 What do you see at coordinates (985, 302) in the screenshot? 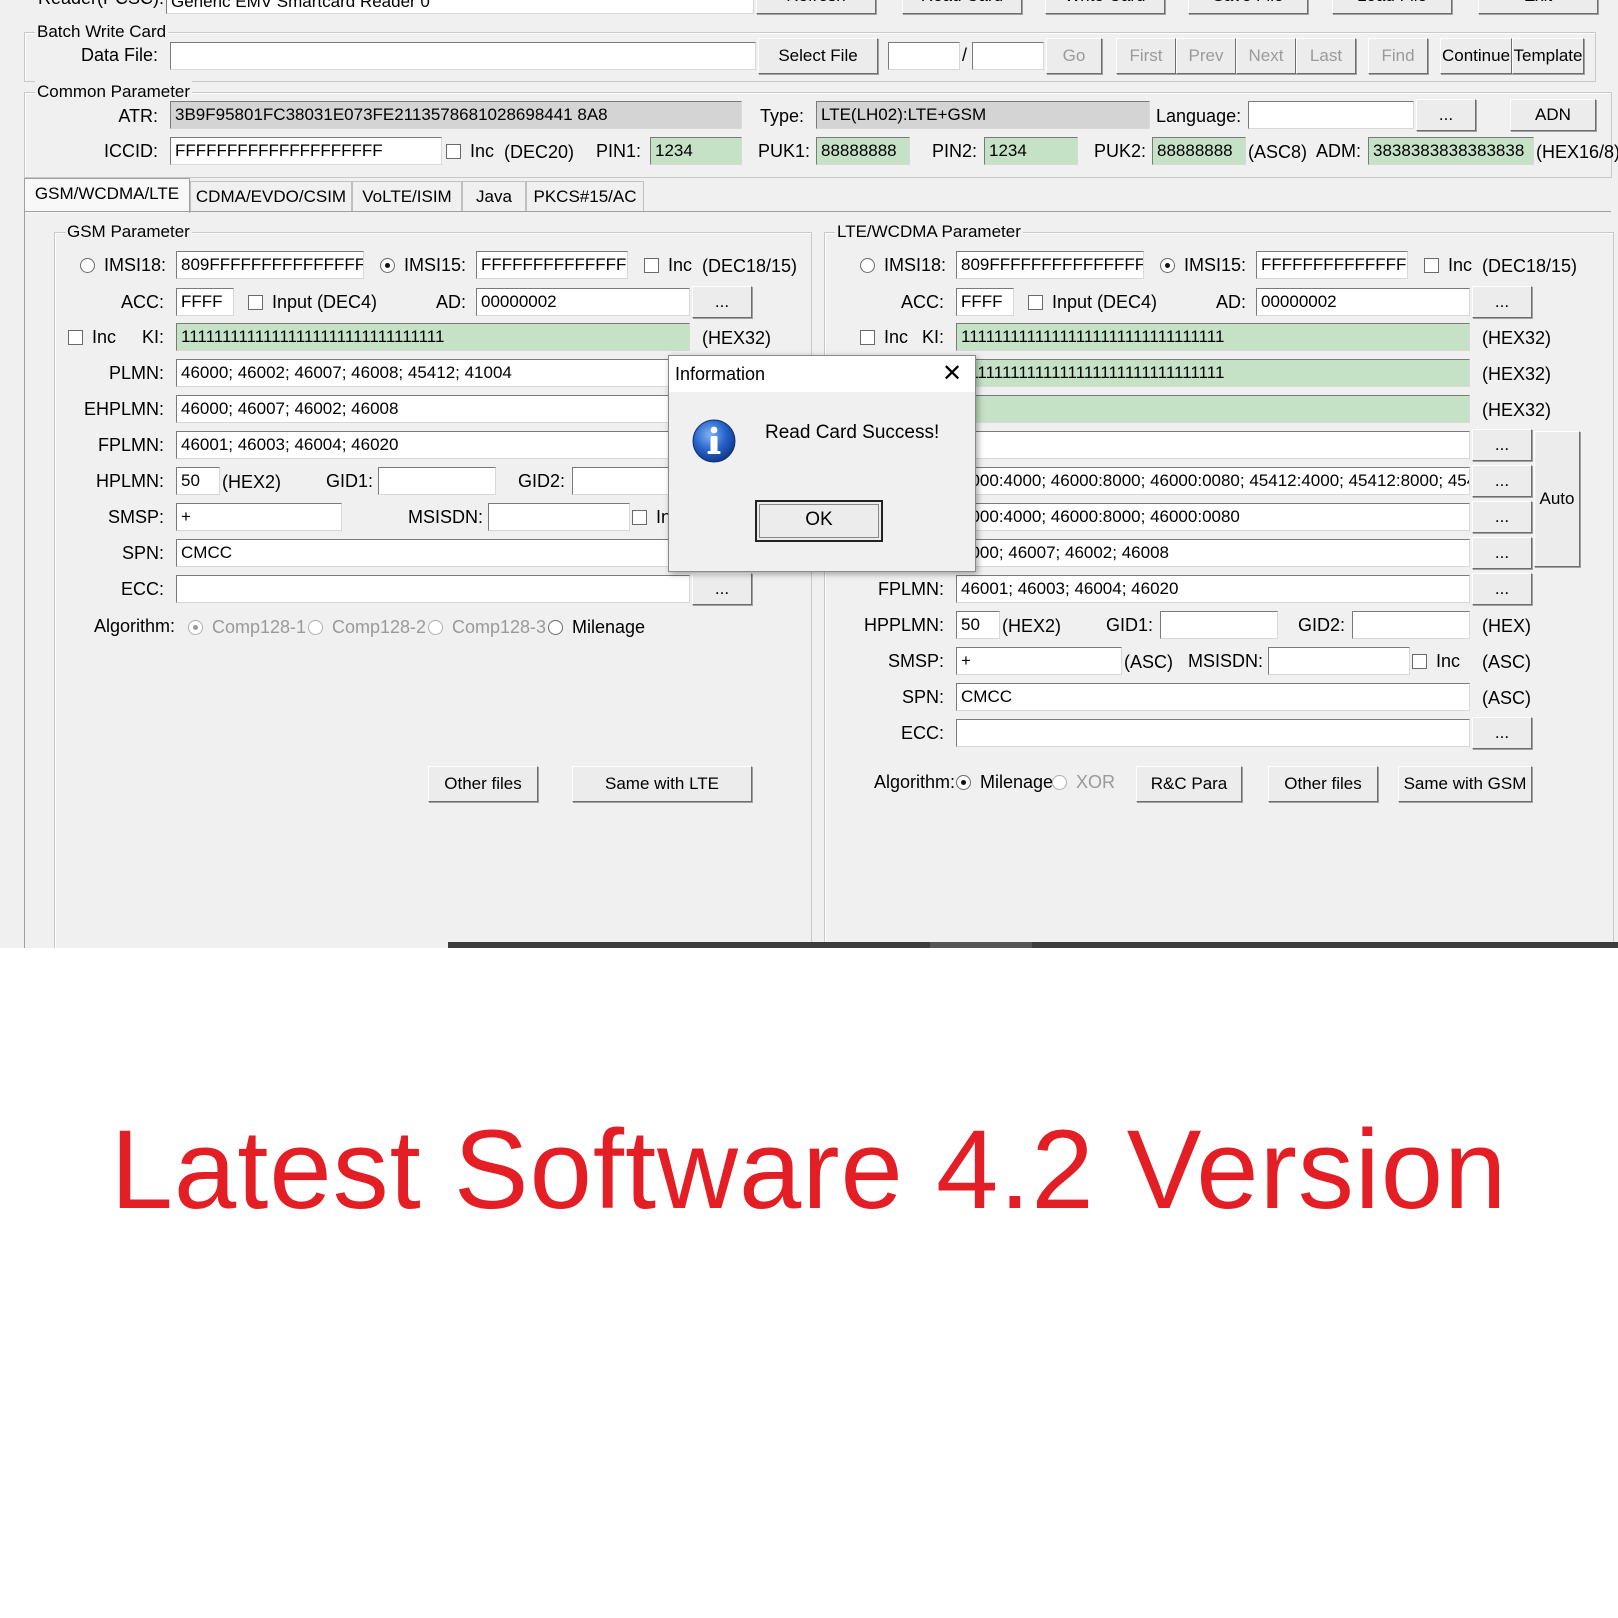
I see `lte-acc-input: FFFF` at bounding box center [985, 302].